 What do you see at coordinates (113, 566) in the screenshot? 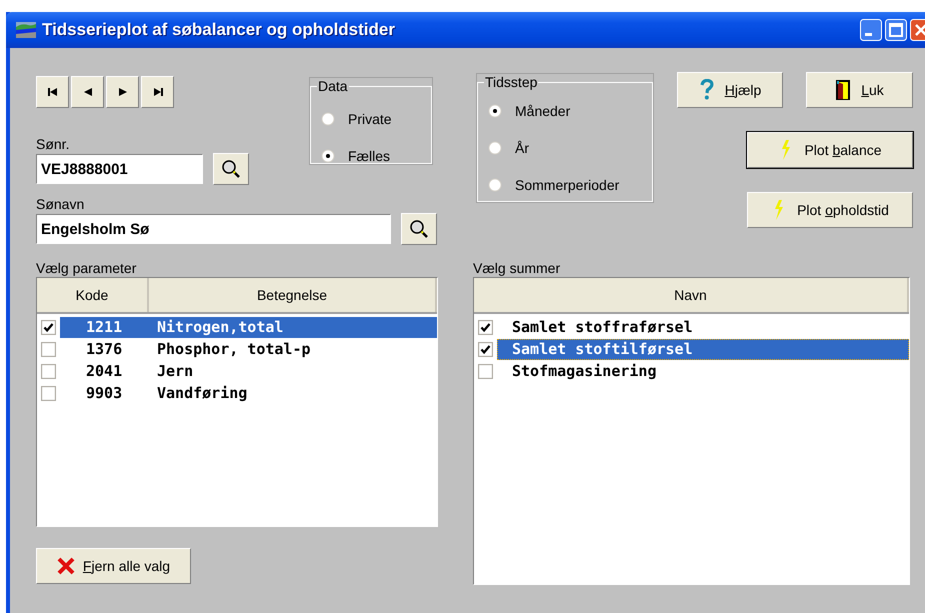
I see `clear-button: Fjern alle valg` at bounding box center [113, 566].